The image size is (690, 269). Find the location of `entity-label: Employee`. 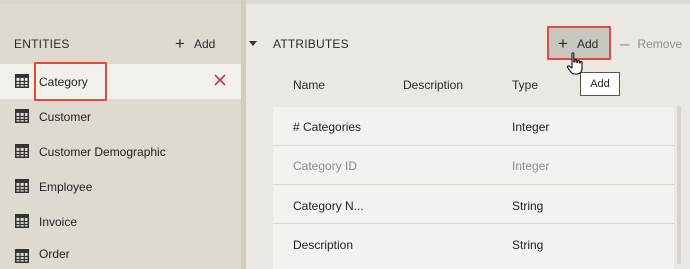

entity-label: Employee is located at coordinates (66, 186).